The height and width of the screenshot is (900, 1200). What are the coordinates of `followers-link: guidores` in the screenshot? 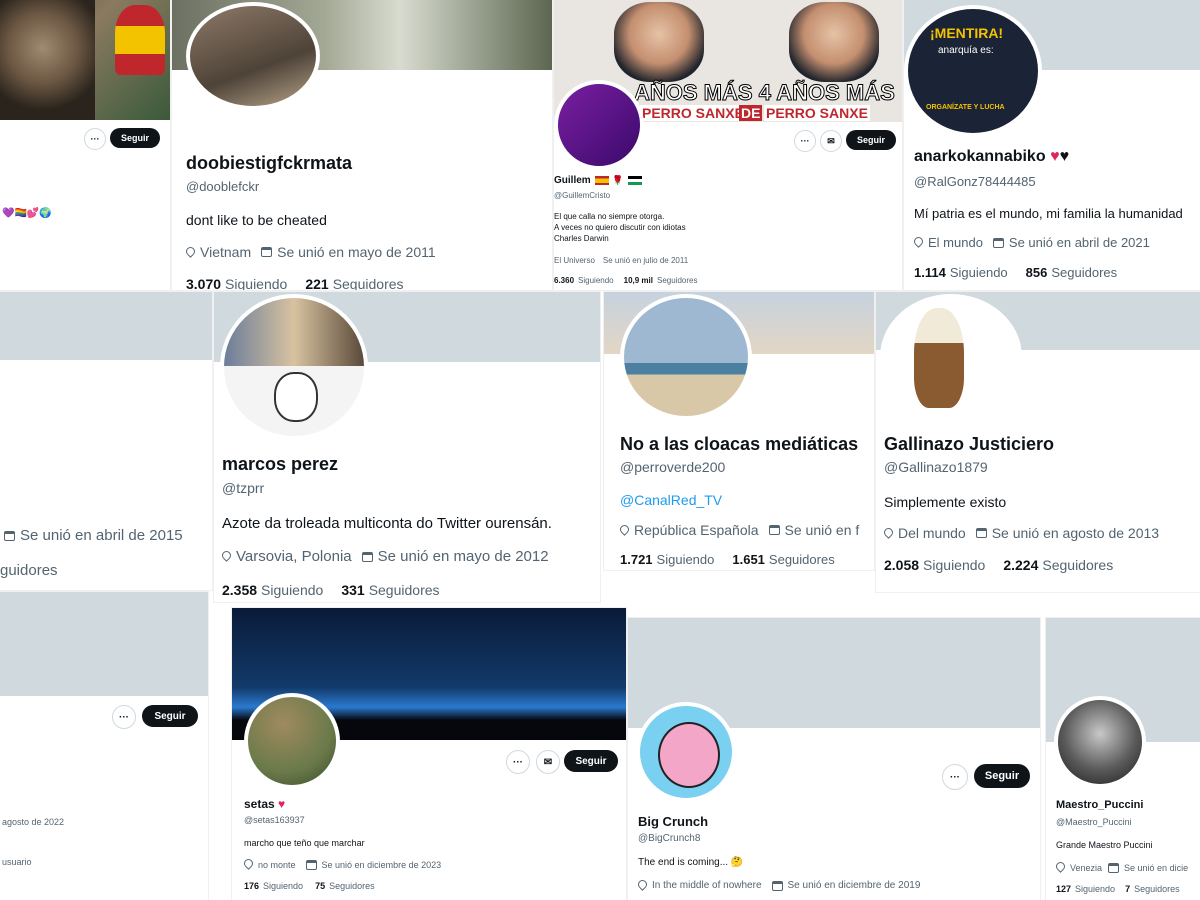 It's located at (29, 570).